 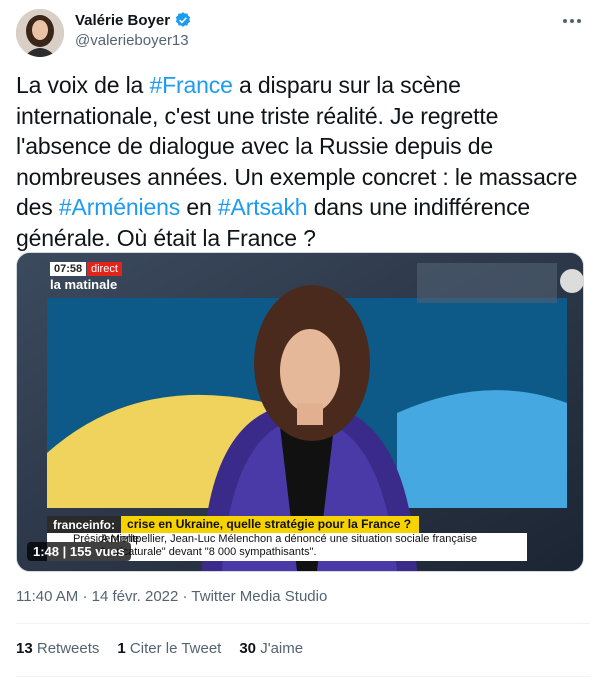 I want to click on retweets-label: Retweets, so click(x=68, y=648).